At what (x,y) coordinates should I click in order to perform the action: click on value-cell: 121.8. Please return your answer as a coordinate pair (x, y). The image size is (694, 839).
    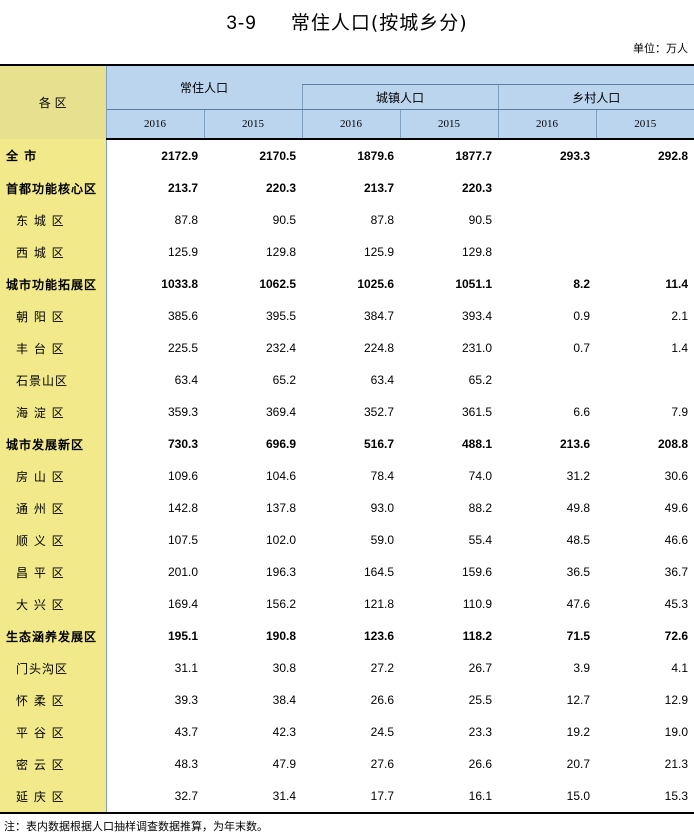
    Looking at the image, I should click on (379, 604).